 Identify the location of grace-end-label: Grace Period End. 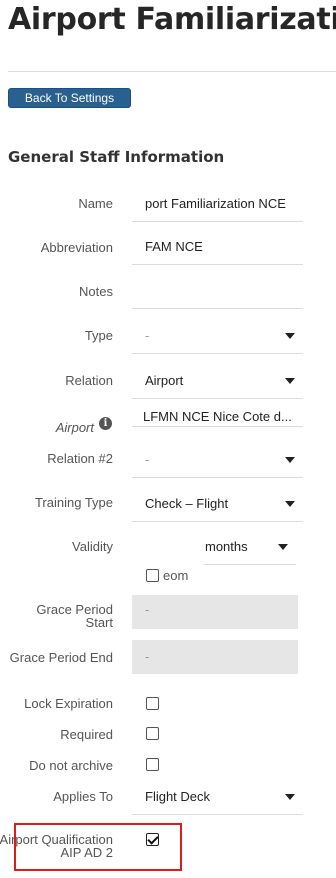
(61, 657).